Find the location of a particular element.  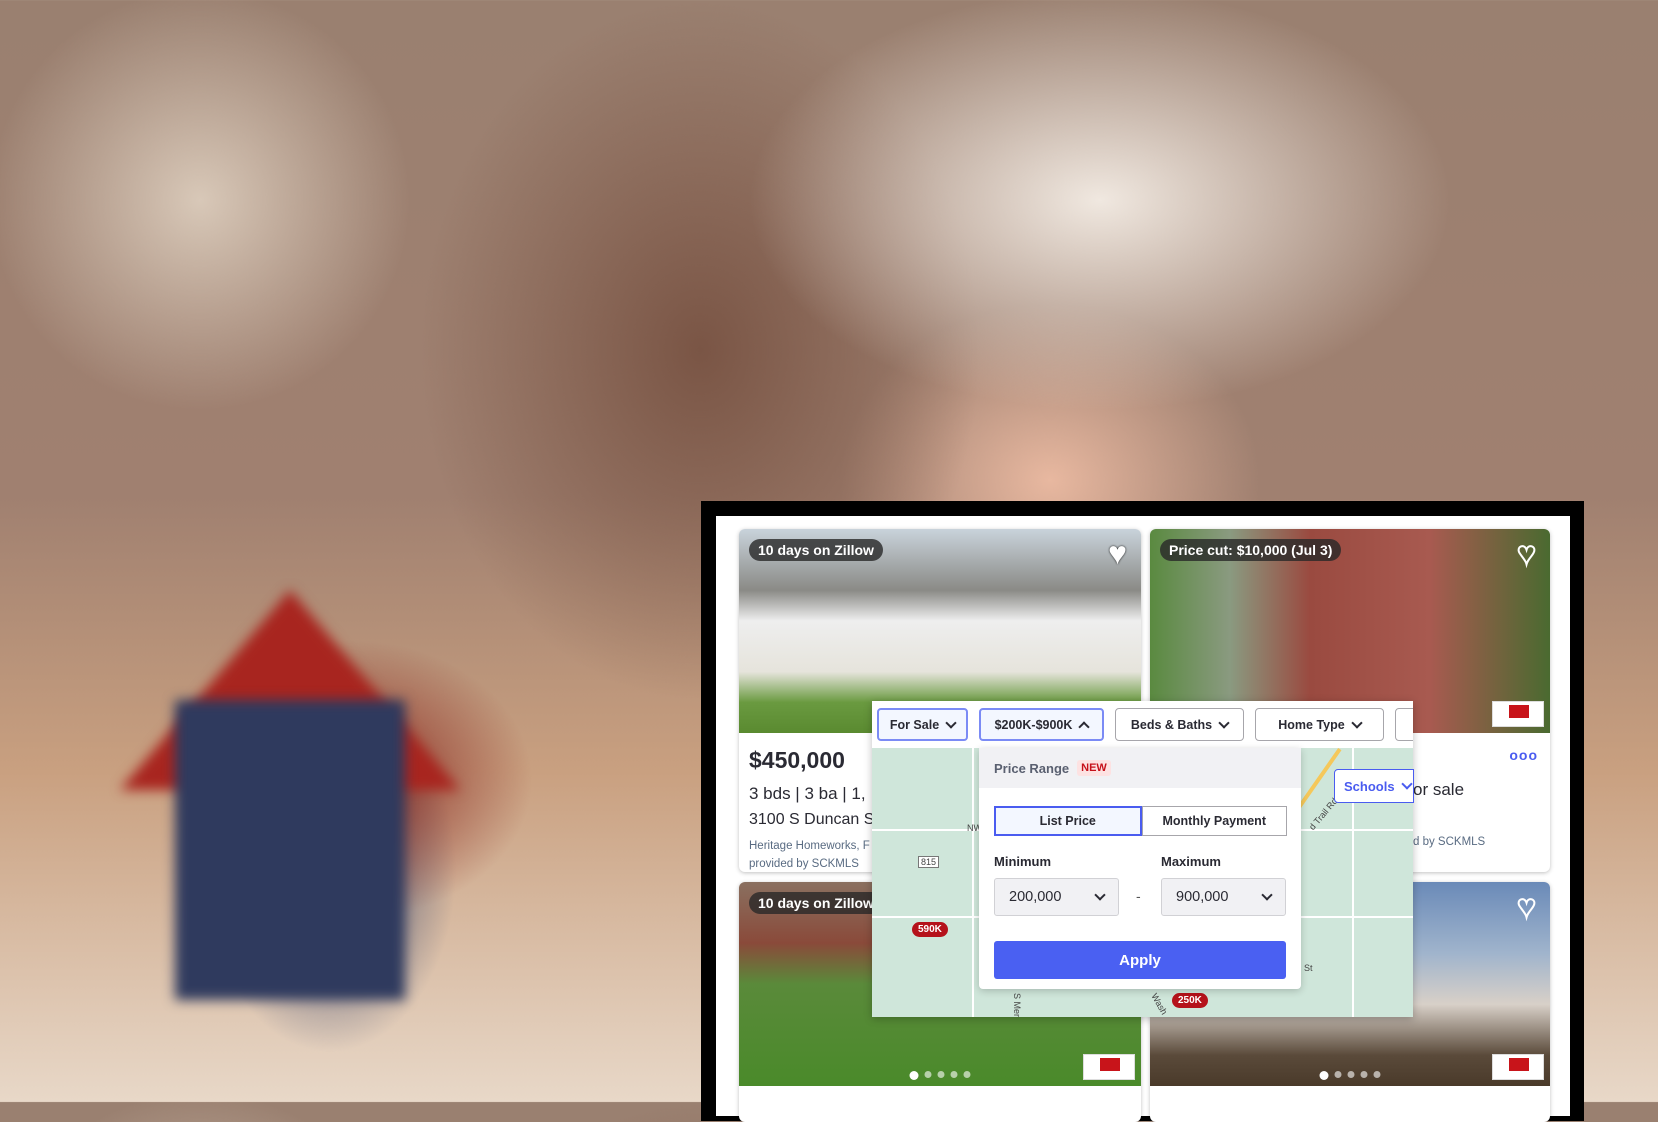

map-price-pin: 590K is located at coordinates (930, 929).